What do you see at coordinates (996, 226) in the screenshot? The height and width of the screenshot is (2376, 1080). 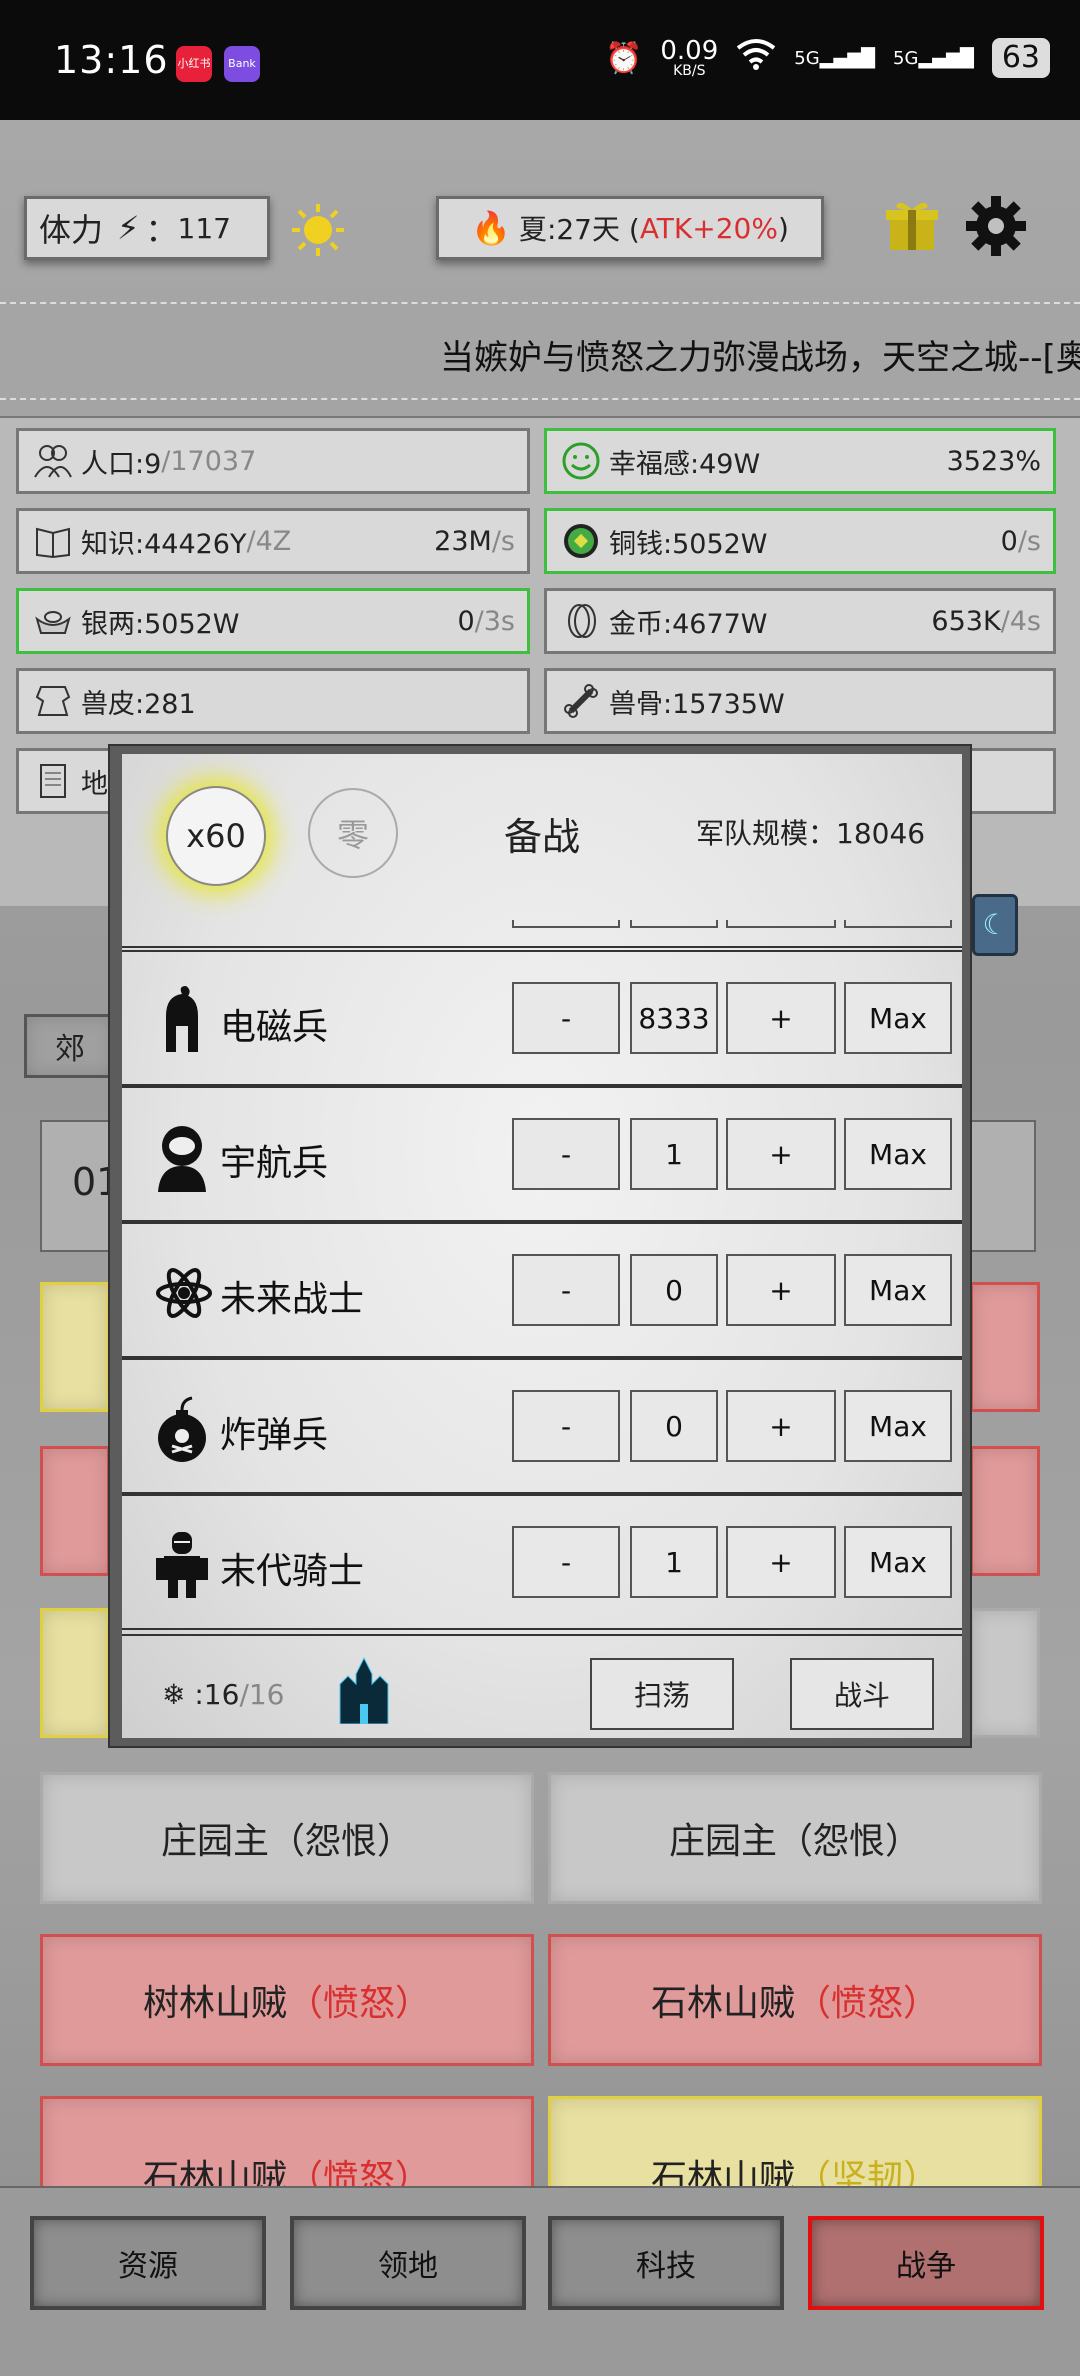 I see `gear-icon` at bounding box center [996, 226].